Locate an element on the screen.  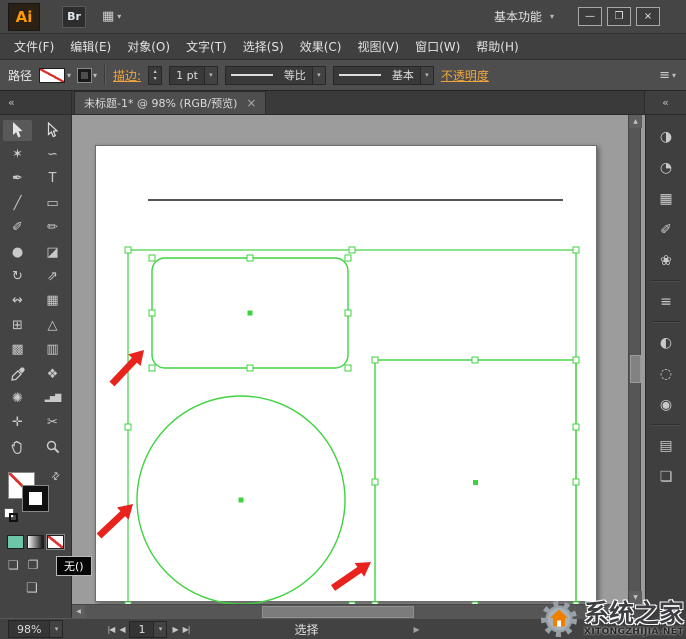
toolbar-collapse-icon: « is located at coordinates (36, 102).